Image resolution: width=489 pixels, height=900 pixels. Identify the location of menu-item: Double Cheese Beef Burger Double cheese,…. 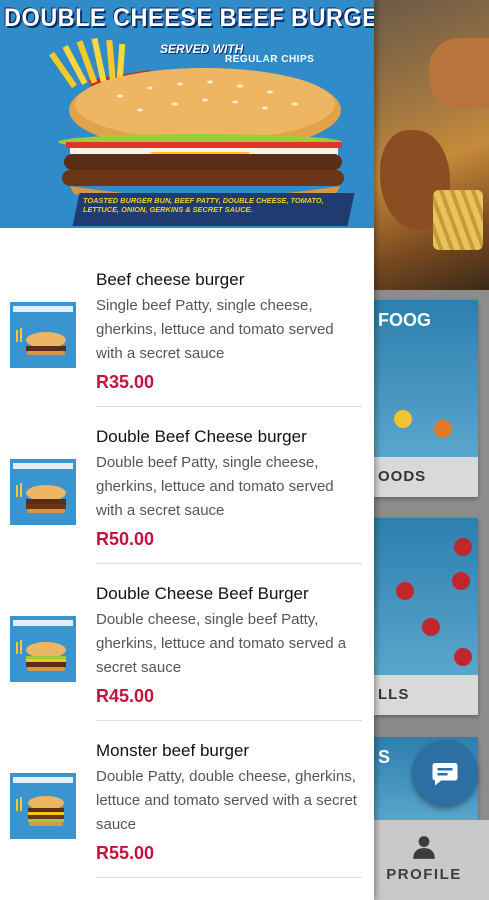
(187, 642).